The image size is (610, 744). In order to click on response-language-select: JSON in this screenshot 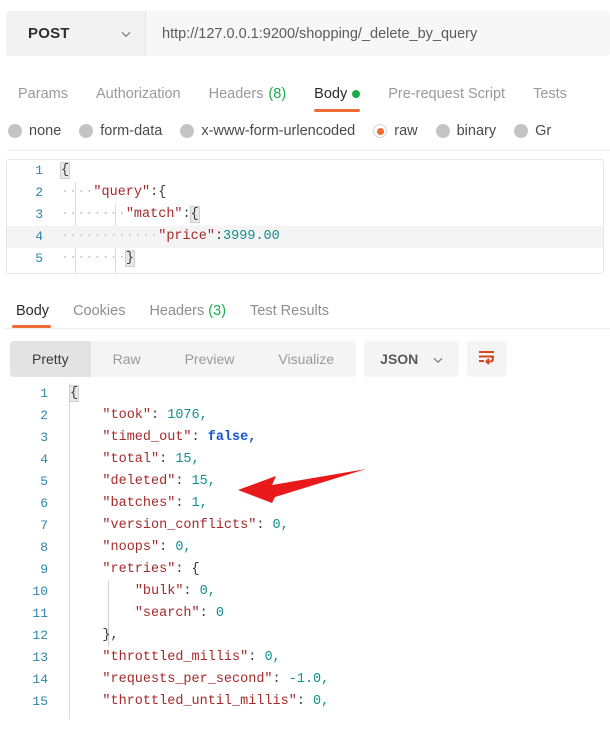, I will do `click(412, 359)`.